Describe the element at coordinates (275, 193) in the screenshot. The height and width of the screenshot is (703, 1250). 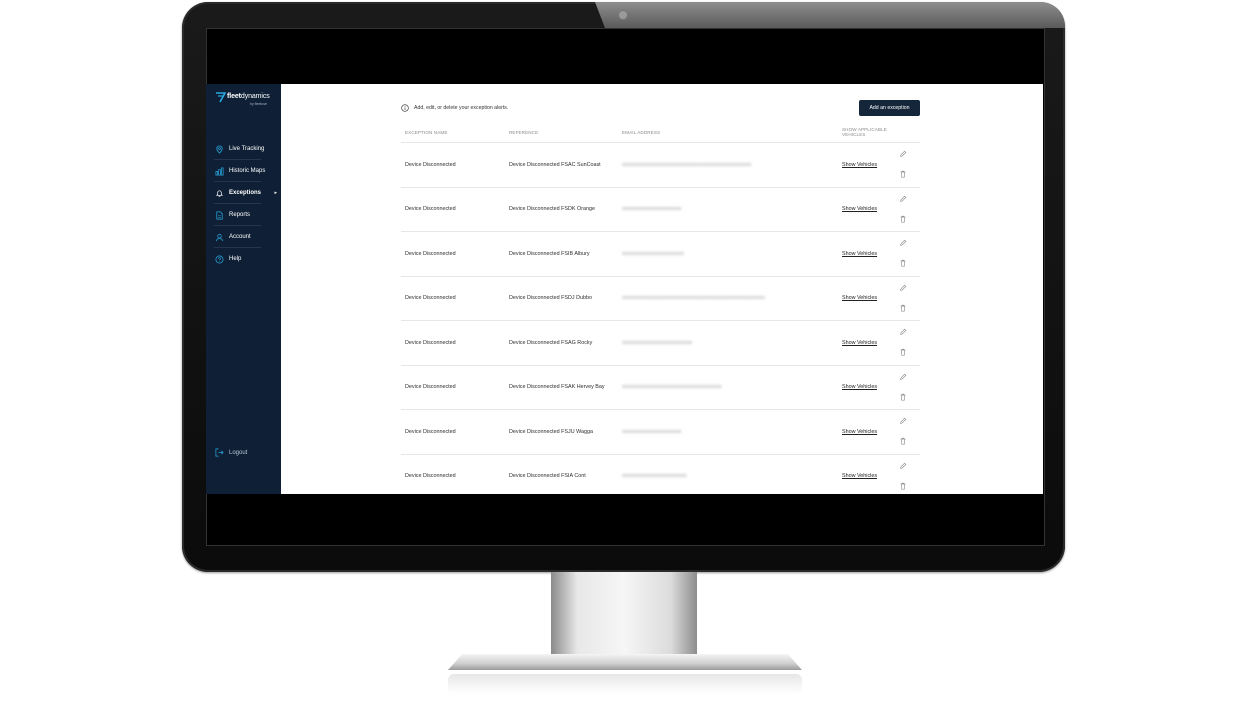
I see `chevron-right-icon: ▸` at that location.